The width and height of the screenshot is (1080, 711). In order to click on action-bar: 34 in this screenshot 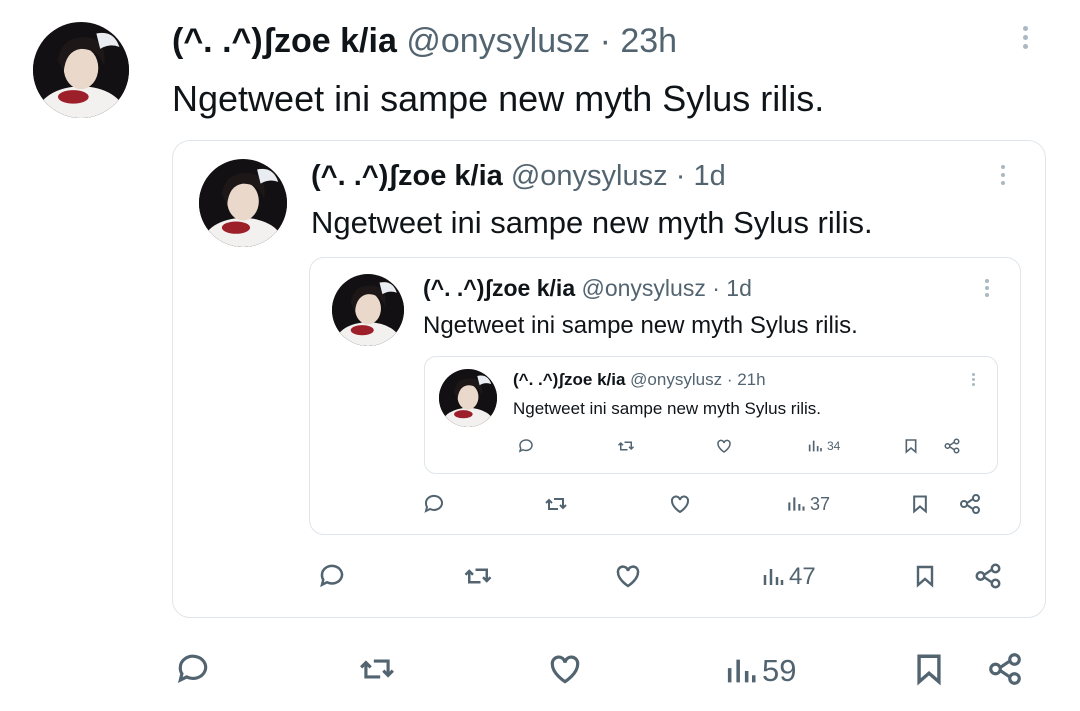, I will do `click(711, 447)`.